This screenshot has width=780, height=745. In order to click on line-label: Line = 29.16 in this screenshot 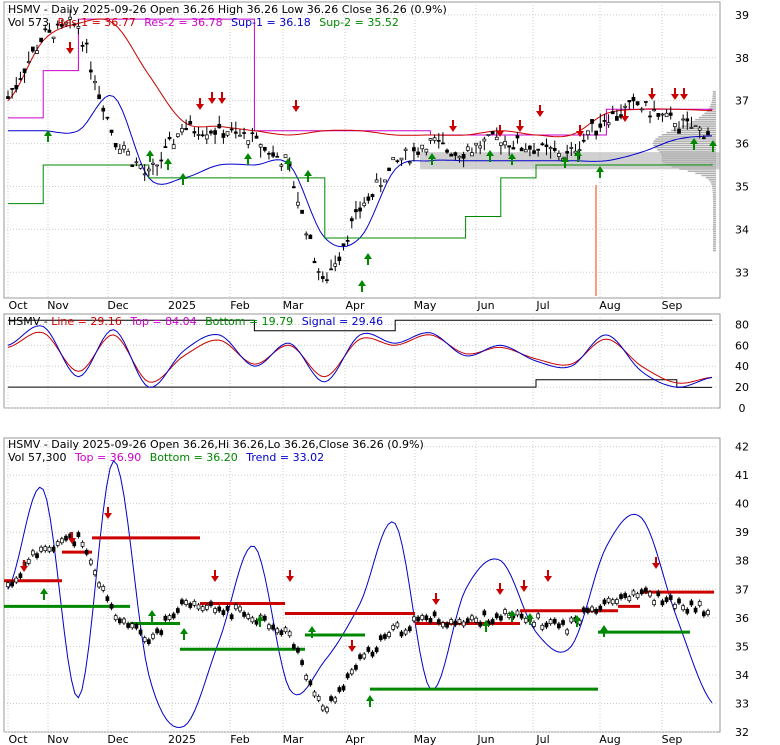, I will do `click(86, 321)`.